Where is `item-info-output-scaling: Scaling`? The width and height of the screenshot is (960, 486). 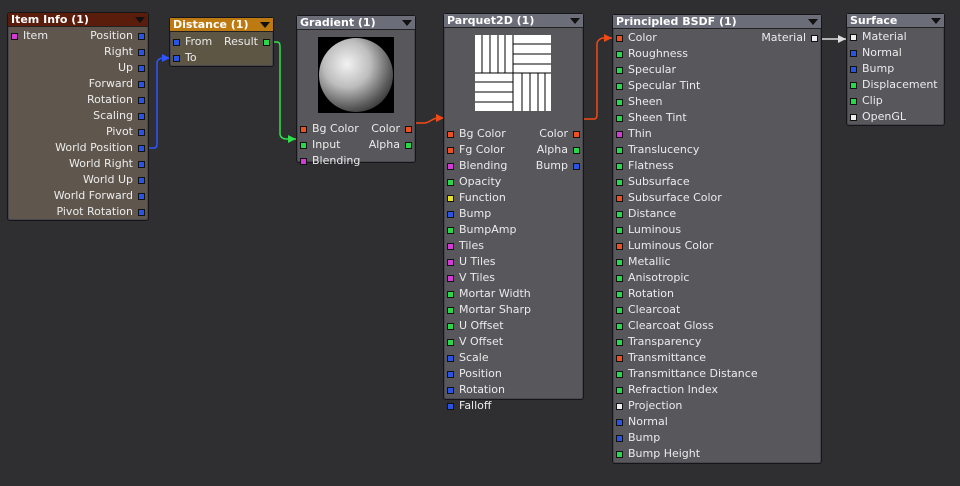
item-info-output-scaling: Scaling is located at coordinates (78, 116).